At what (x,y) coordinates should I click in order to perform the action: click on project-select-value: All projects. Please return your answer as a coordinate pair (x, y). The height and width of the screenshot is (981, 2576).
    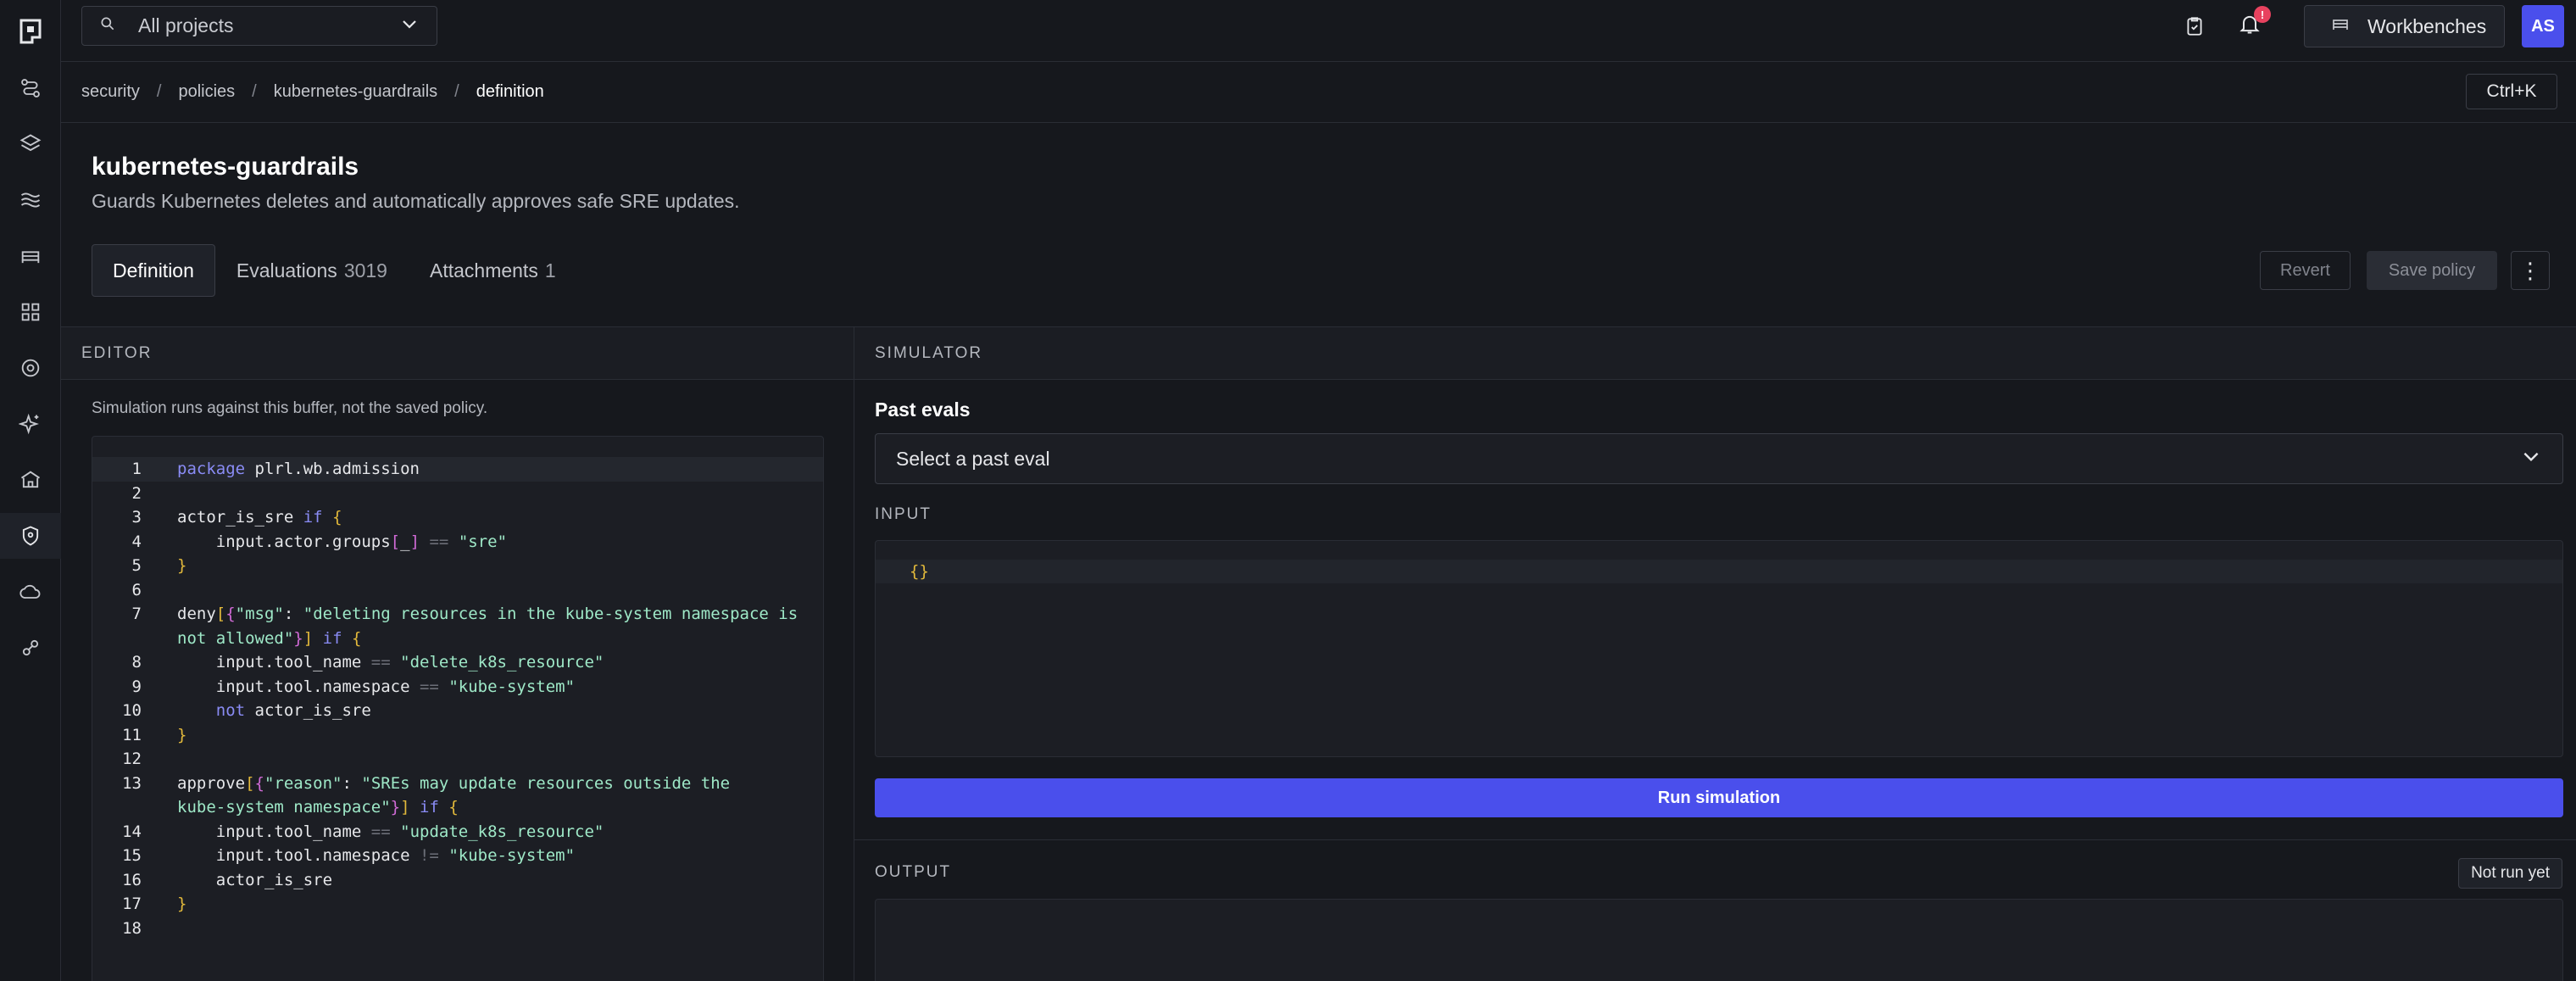
    Looking at the image, I should click on (186, 25).